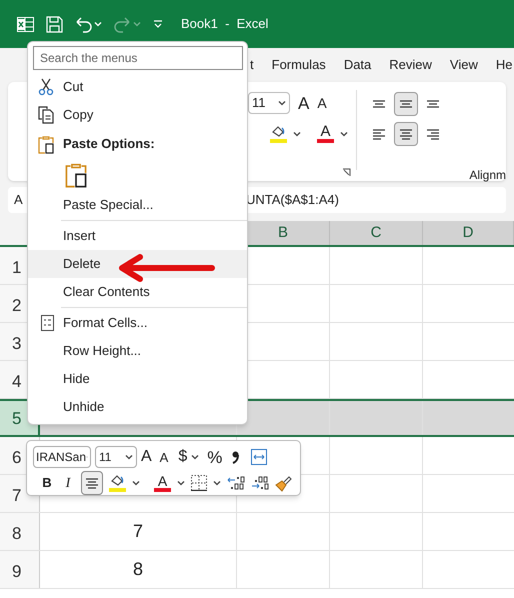 Image resolution: width=514 pixels, height=598 pixels. Describe the element at coordinates (137, 87) in the screenshot. I see `menu-item: Cut` at that location.